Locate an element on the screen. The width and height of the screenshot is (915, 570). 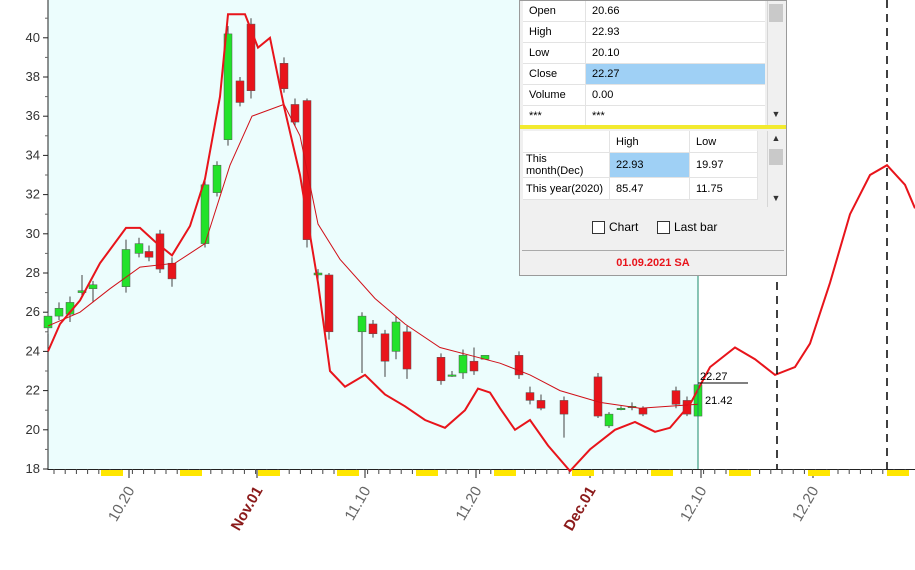
extremes-row-label: This year(2020) is located at coordinates (566, 188).